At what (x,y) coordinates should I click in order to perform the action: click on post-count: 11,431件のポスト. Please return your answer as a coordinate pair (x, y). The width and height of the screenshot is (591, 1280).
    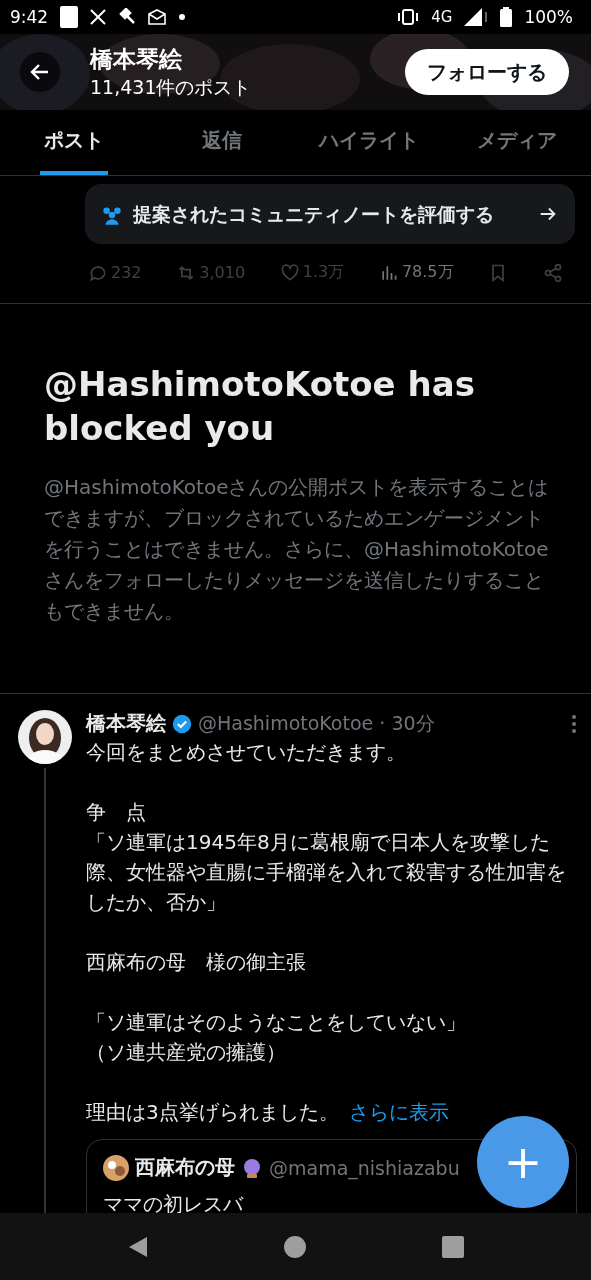
    Looking at the image, I should click on (171, 87).